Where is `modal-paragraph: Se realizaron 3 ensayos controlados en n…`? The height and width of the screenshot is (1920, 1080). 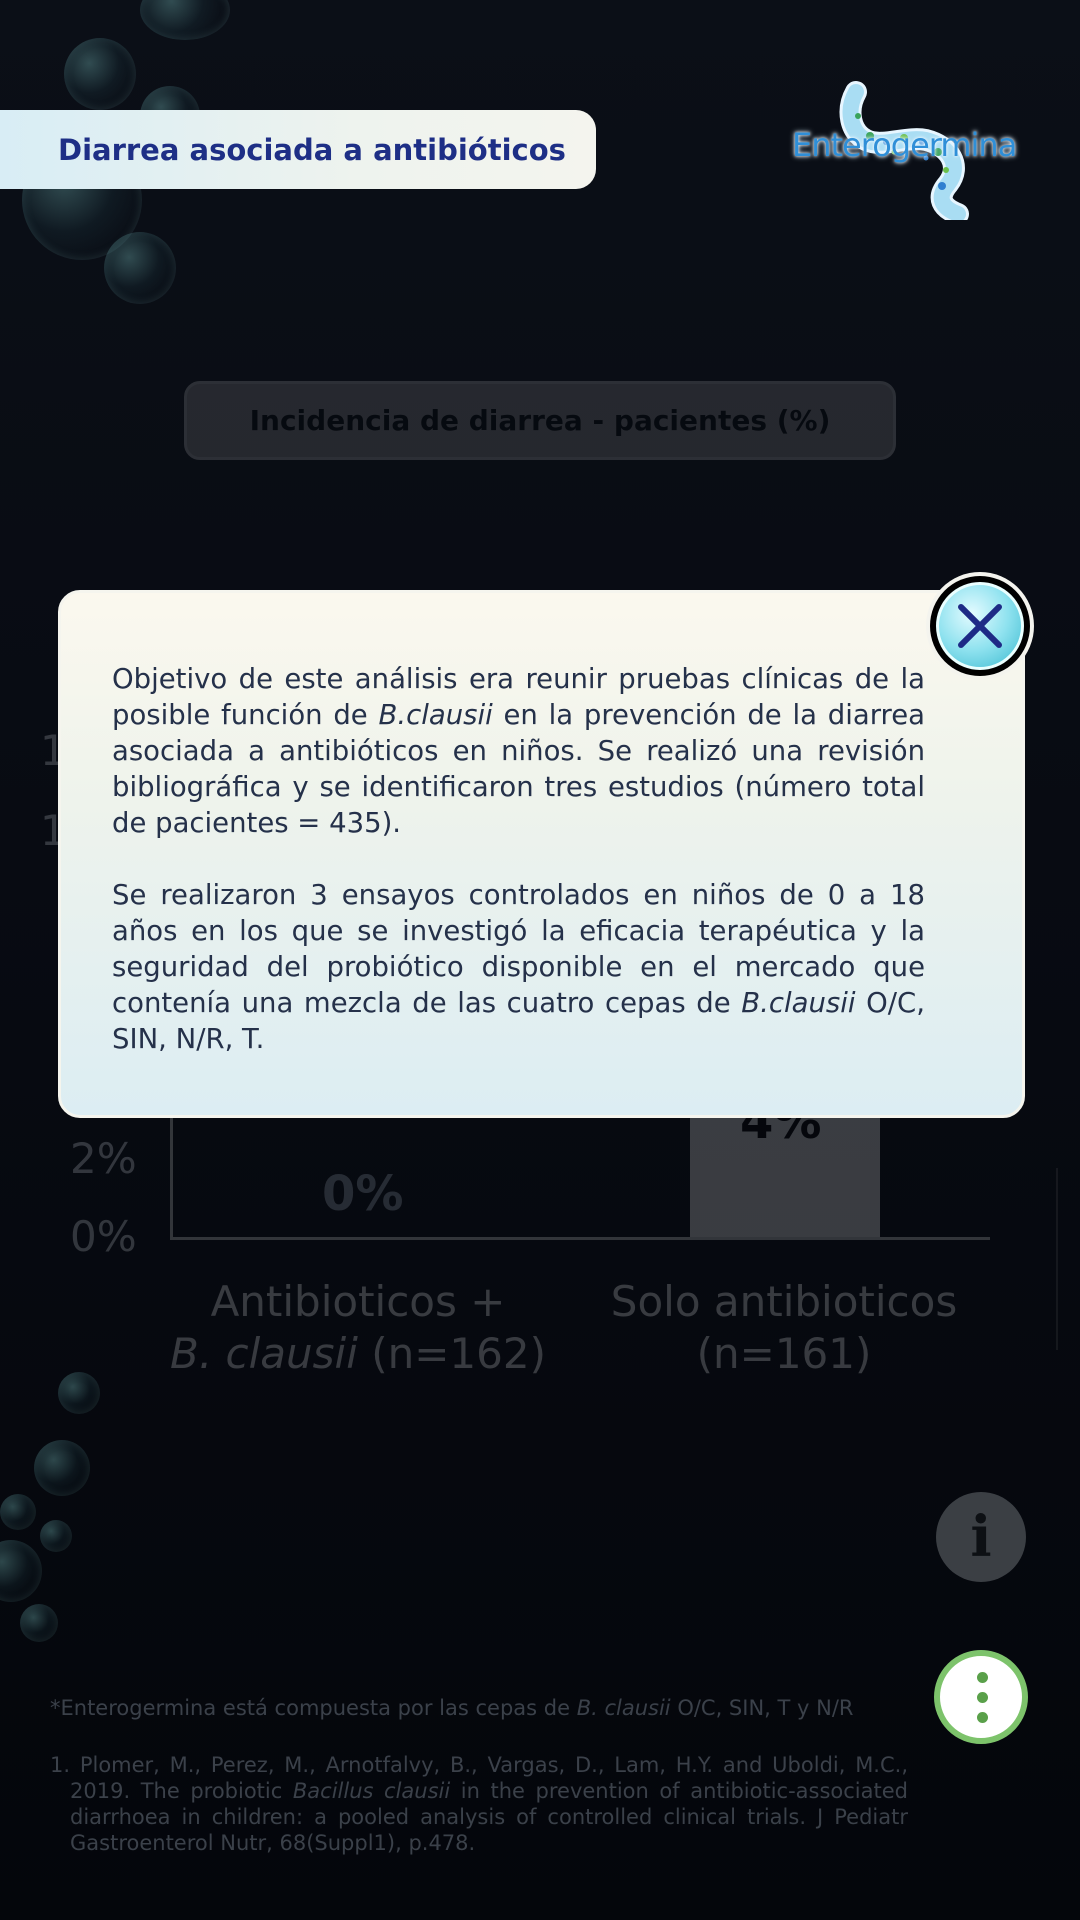 modal-paragraph: Se realizaron 3 ensayos controlados en n… is located at coordinates (518, 967).